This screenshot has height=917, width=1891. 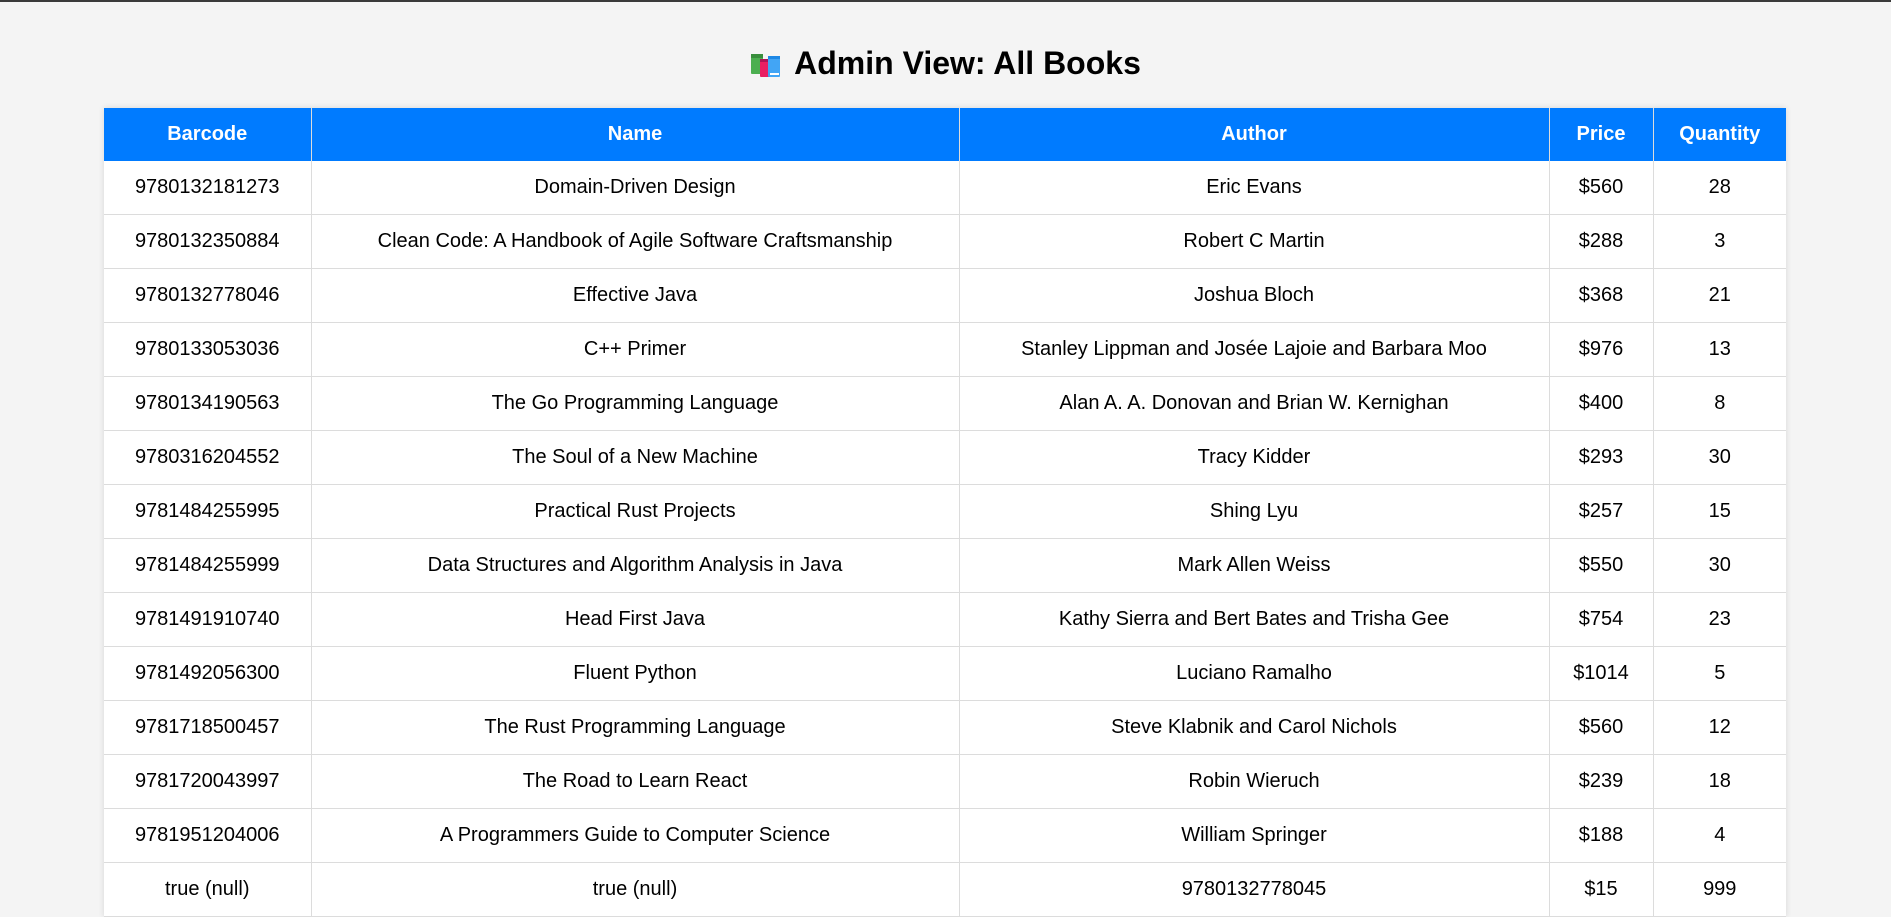 I want to click on cell-price: $754, so click(x=1601, y=619).